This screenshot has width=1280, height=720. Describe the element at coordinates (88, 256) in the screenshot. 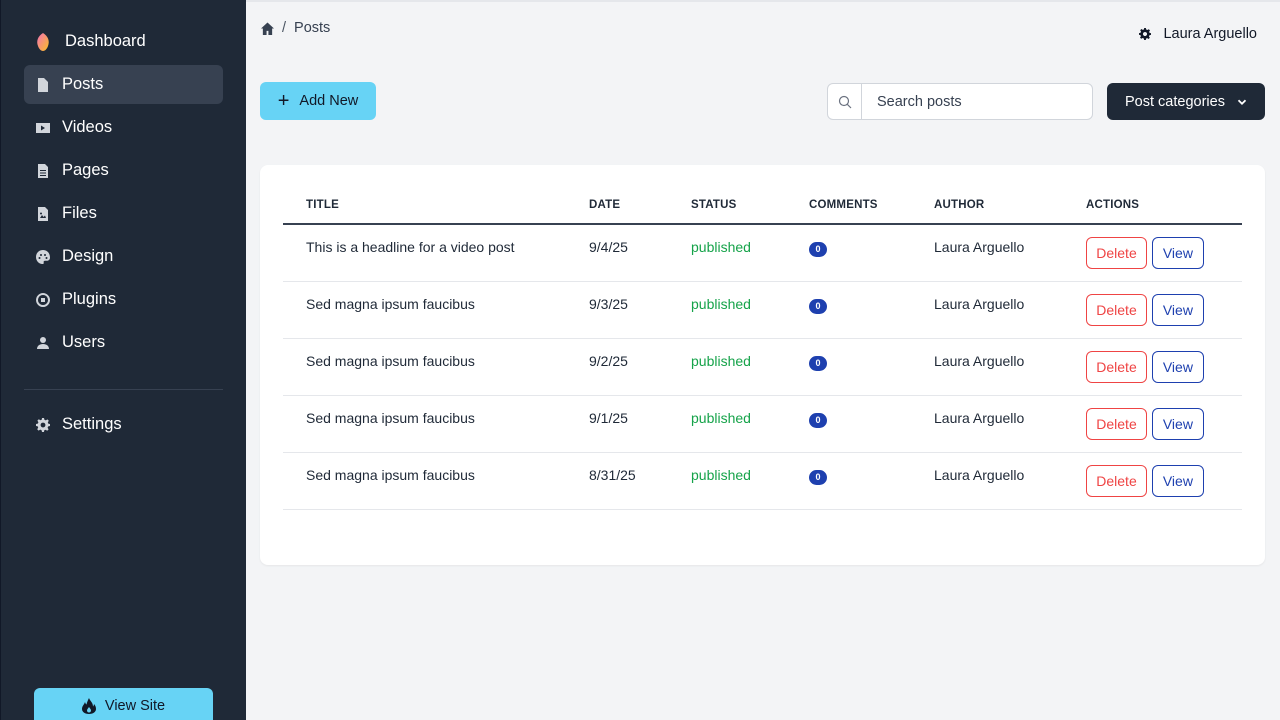

I see `sidebar-item-label: Design` at that location.